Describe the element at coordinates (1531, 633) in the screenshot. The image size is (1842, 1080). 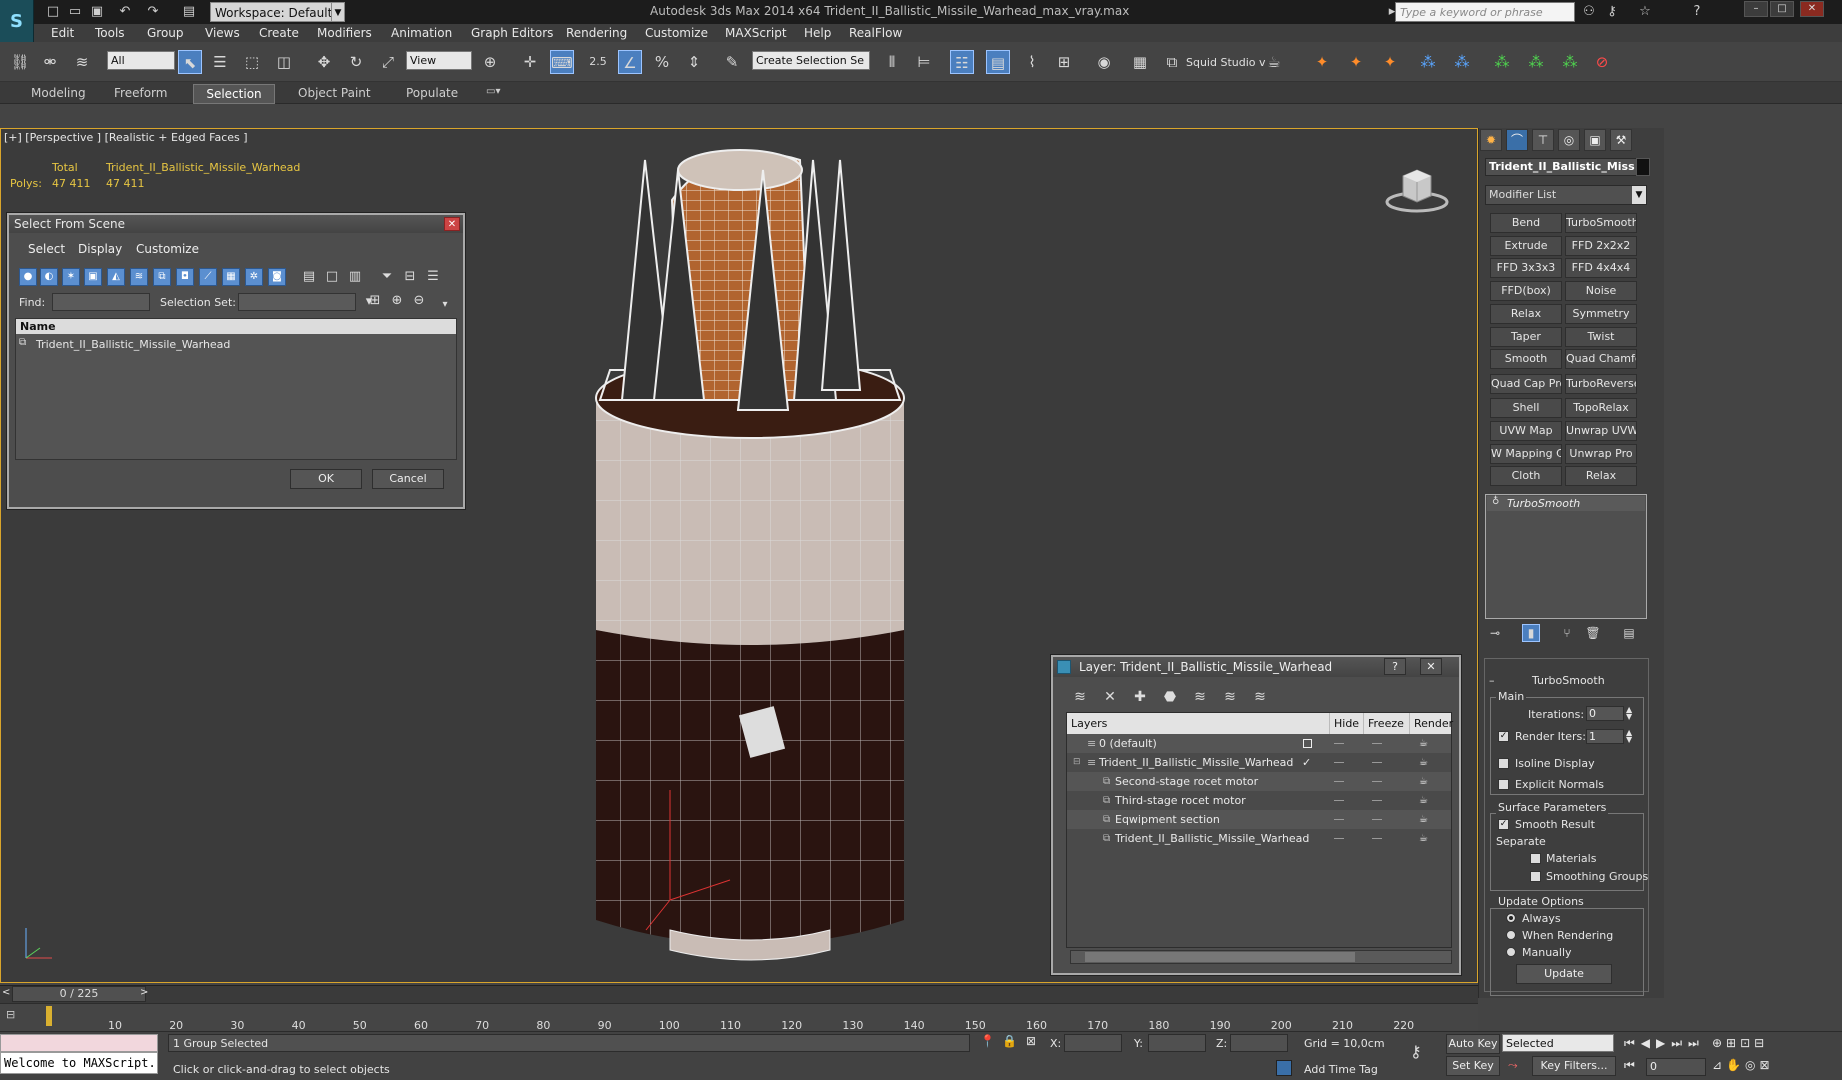
I see `show-end-result-icon: ▮` at that location.